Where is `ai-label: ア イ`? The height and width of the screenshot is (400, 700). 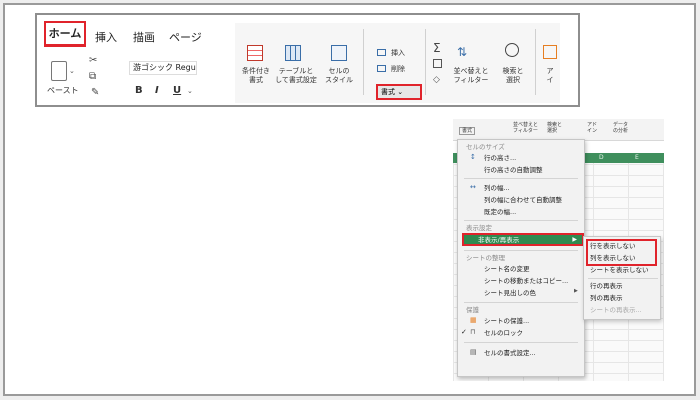
ai-label: ア イ is located at coordinates (550, 75).